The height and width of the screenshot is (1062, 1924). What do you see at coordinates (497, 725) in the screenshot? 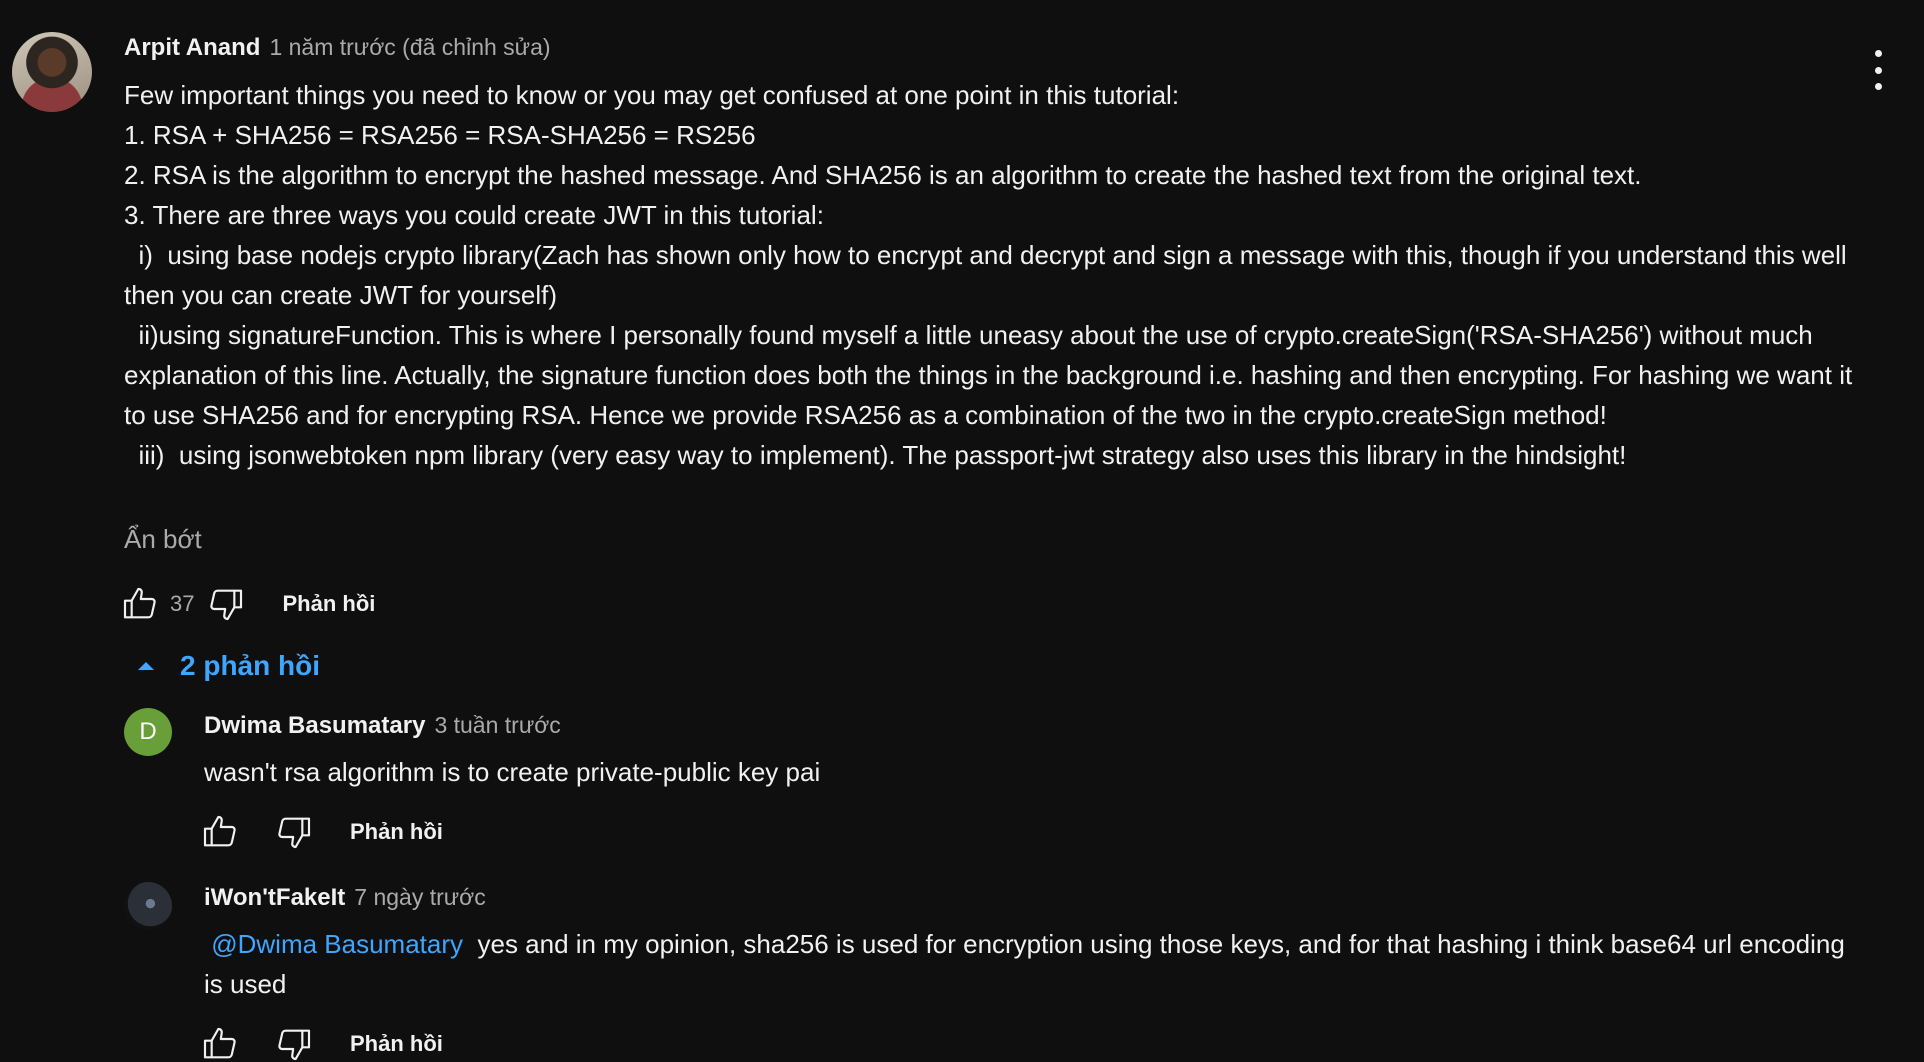
I see `reply-timestamp: 3 tuần trước` at bounding box center [497, 725].